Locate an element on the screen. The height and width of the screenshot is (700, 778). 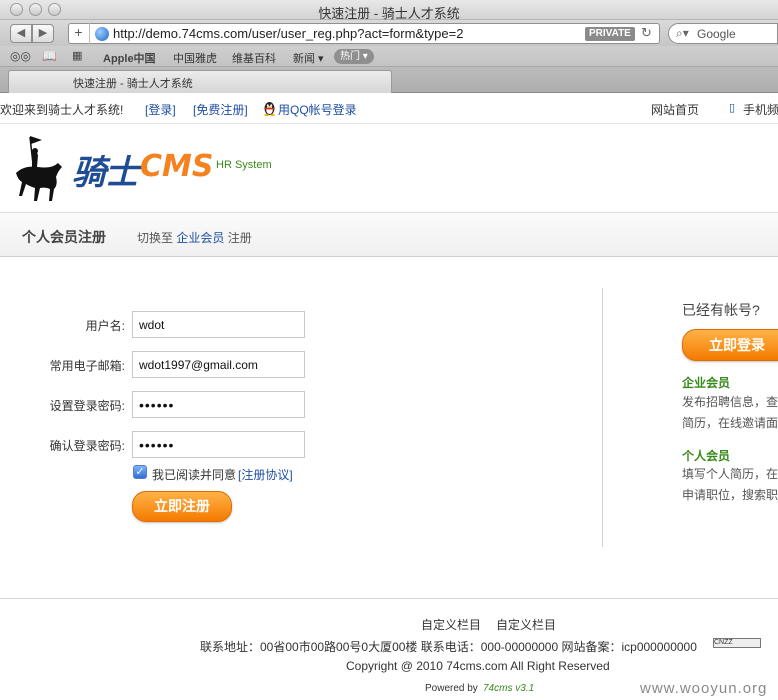
cnzz-badge: CNZZ is located at coordinates (737, 643).